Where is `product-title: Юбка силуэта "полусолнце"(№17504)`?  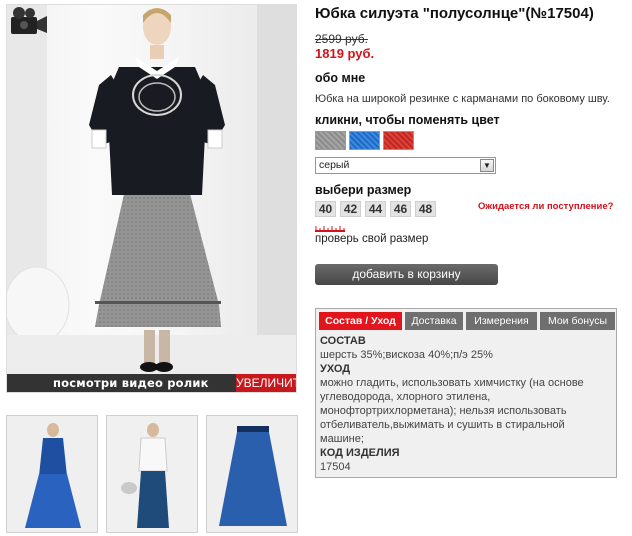
product-title: Юбка силуэта "полусолнце"(№17504) is located at coordinates (454, 13).